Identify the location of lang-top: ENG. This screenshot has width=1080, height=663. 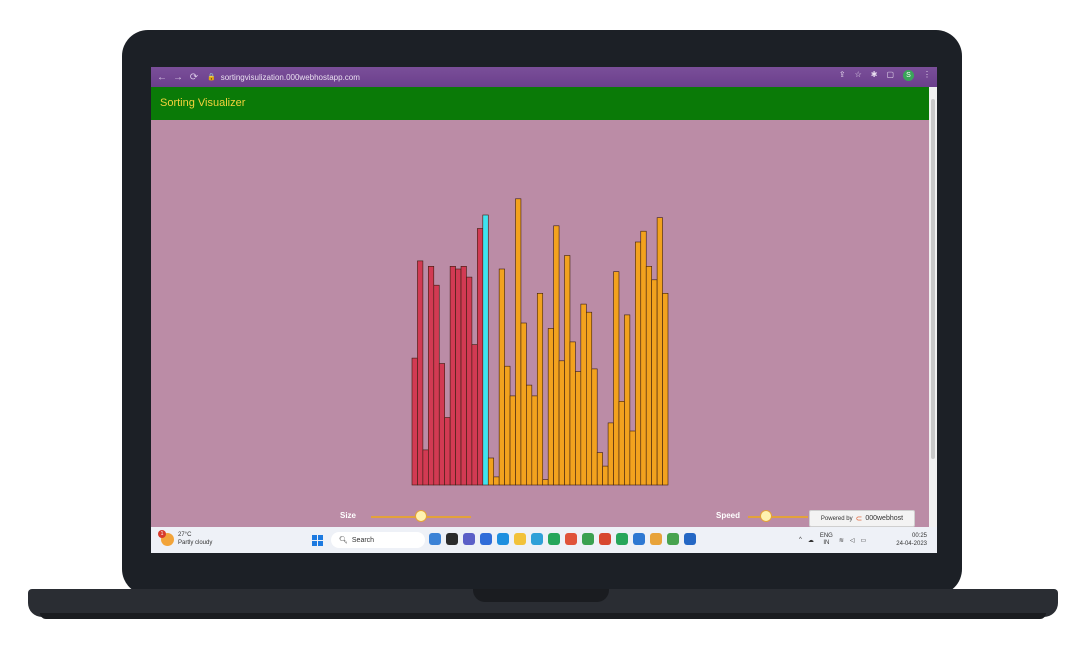
(826, 536).